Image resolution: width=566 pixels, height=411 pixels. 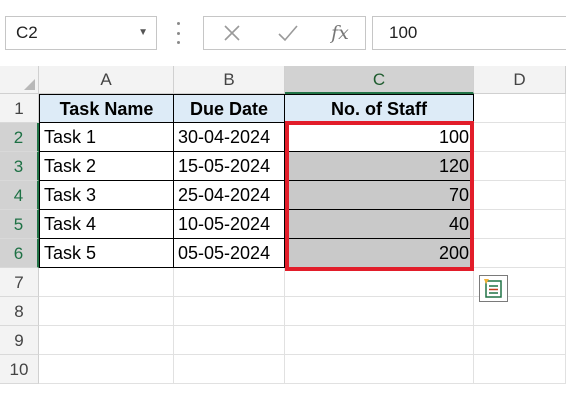 What do you see at coordinates (379, 224) in the screenshot?
I see `cell-c5: 40` at bounding box center [379, 224].